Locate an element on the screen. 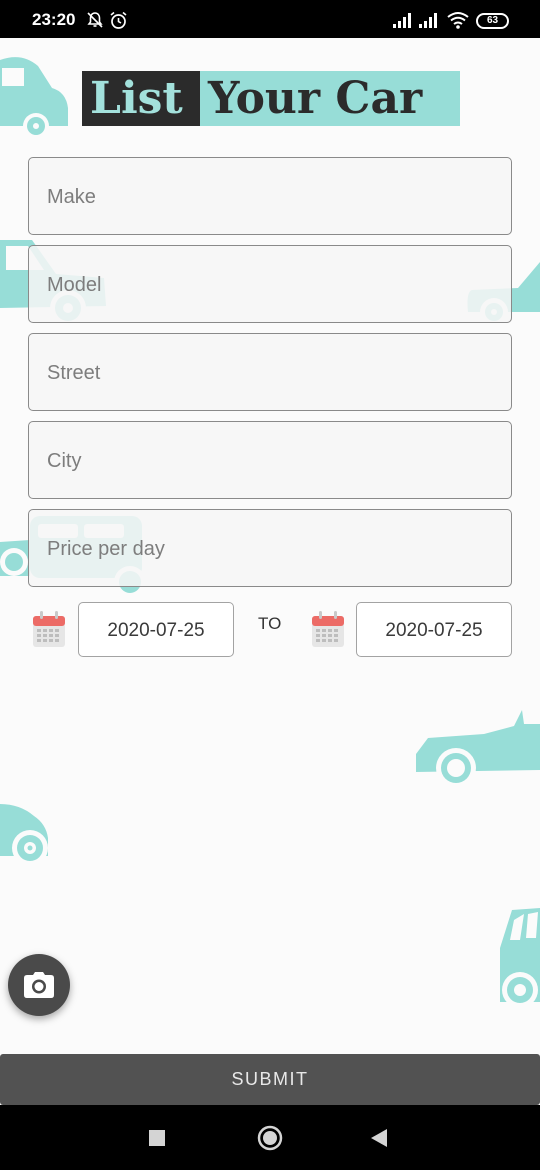 The width and height of the screenshot is (540, 1170). title-part-list: List is located at coordinates (141, 98).